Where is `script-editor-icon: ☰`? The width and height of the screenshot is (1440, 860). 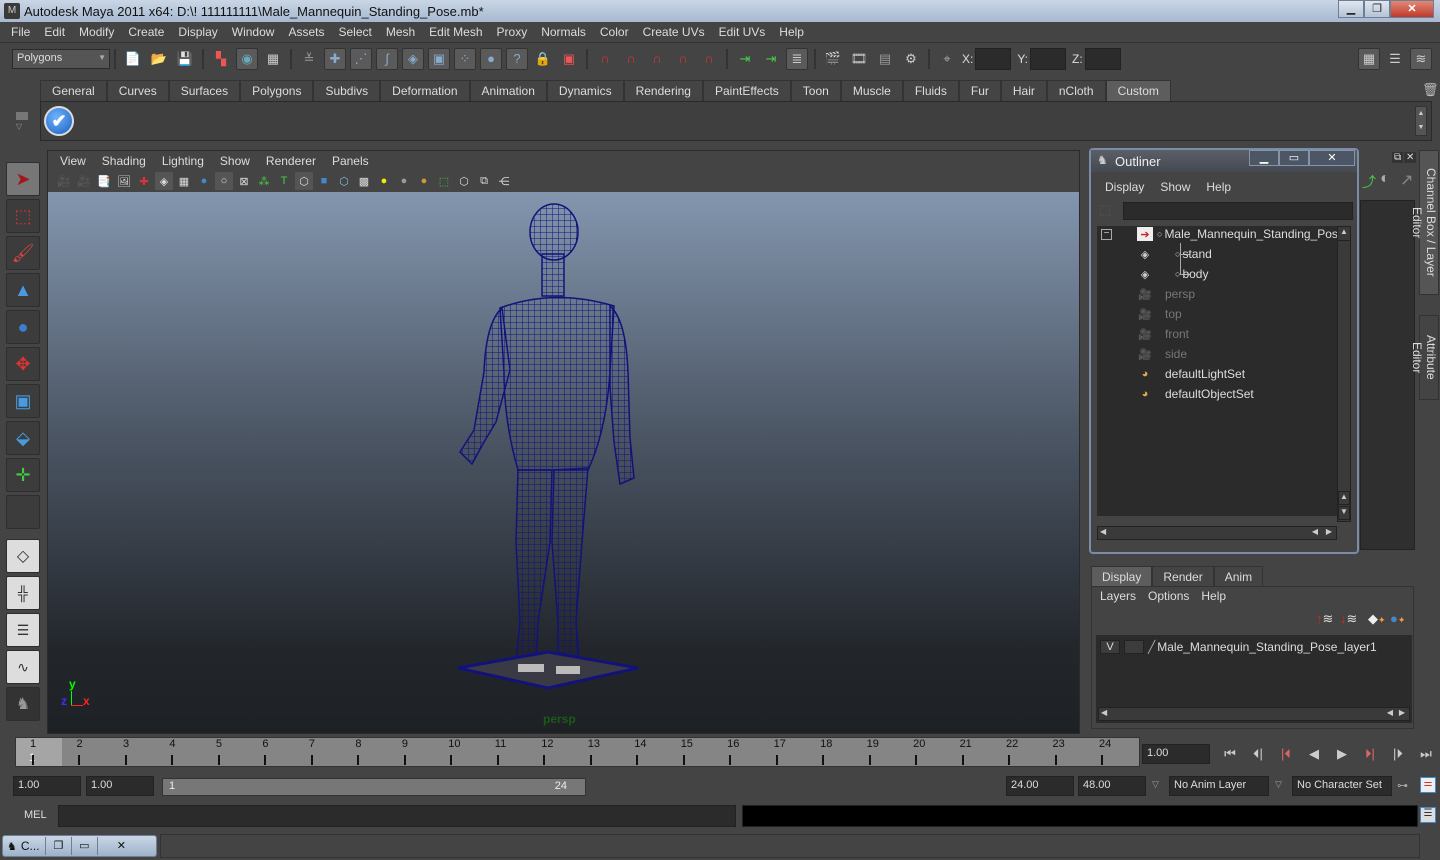 script-editor-icon: ☰ is located at coordinates (1428, 815).